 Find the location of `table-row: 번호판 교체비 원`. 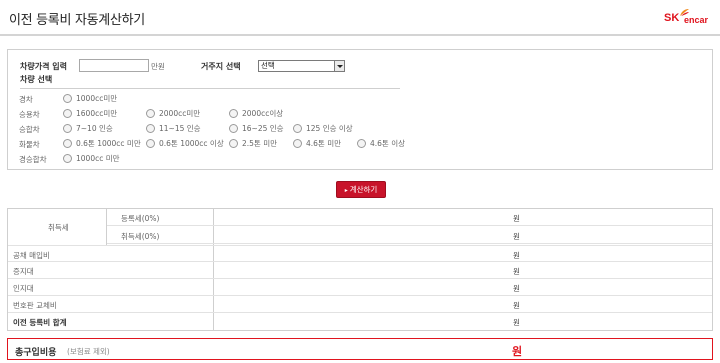

table-row: 번호판 교체비 원 is located at coordinates (360, 304).